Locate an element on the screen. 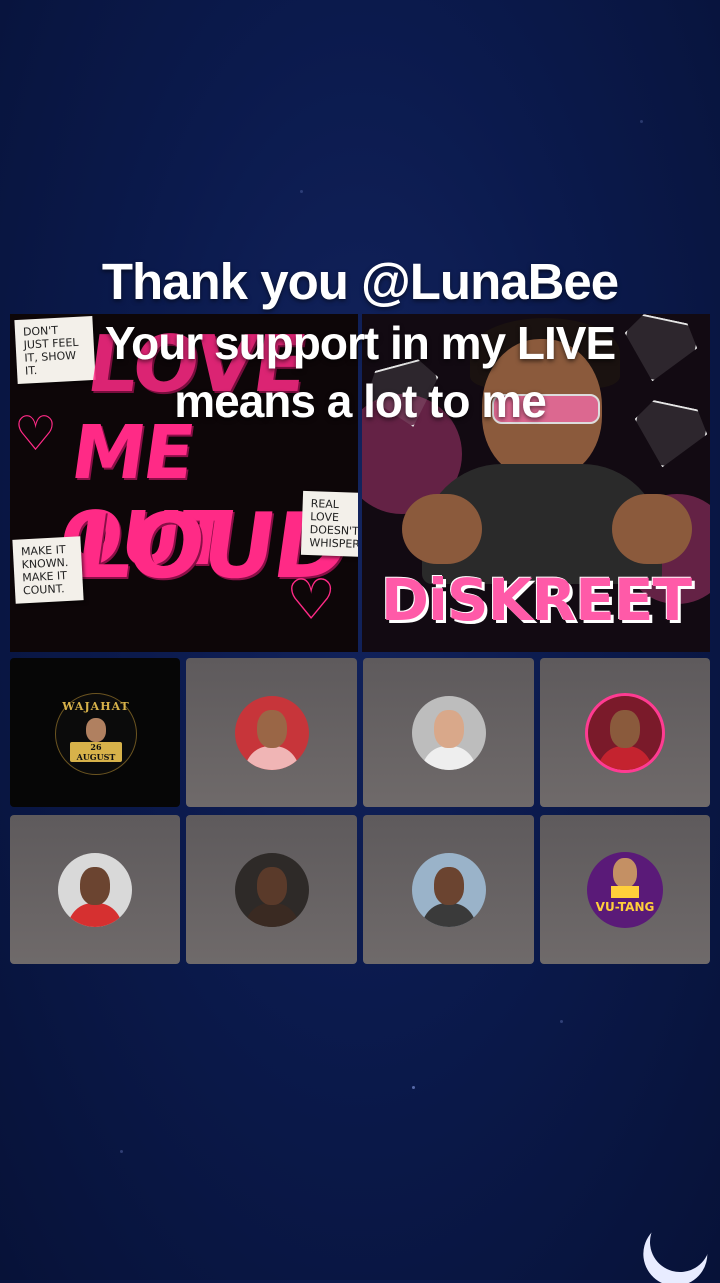  guest-slot: WAJAHAT 26 AUGUST is located at coordinates (95, 732).